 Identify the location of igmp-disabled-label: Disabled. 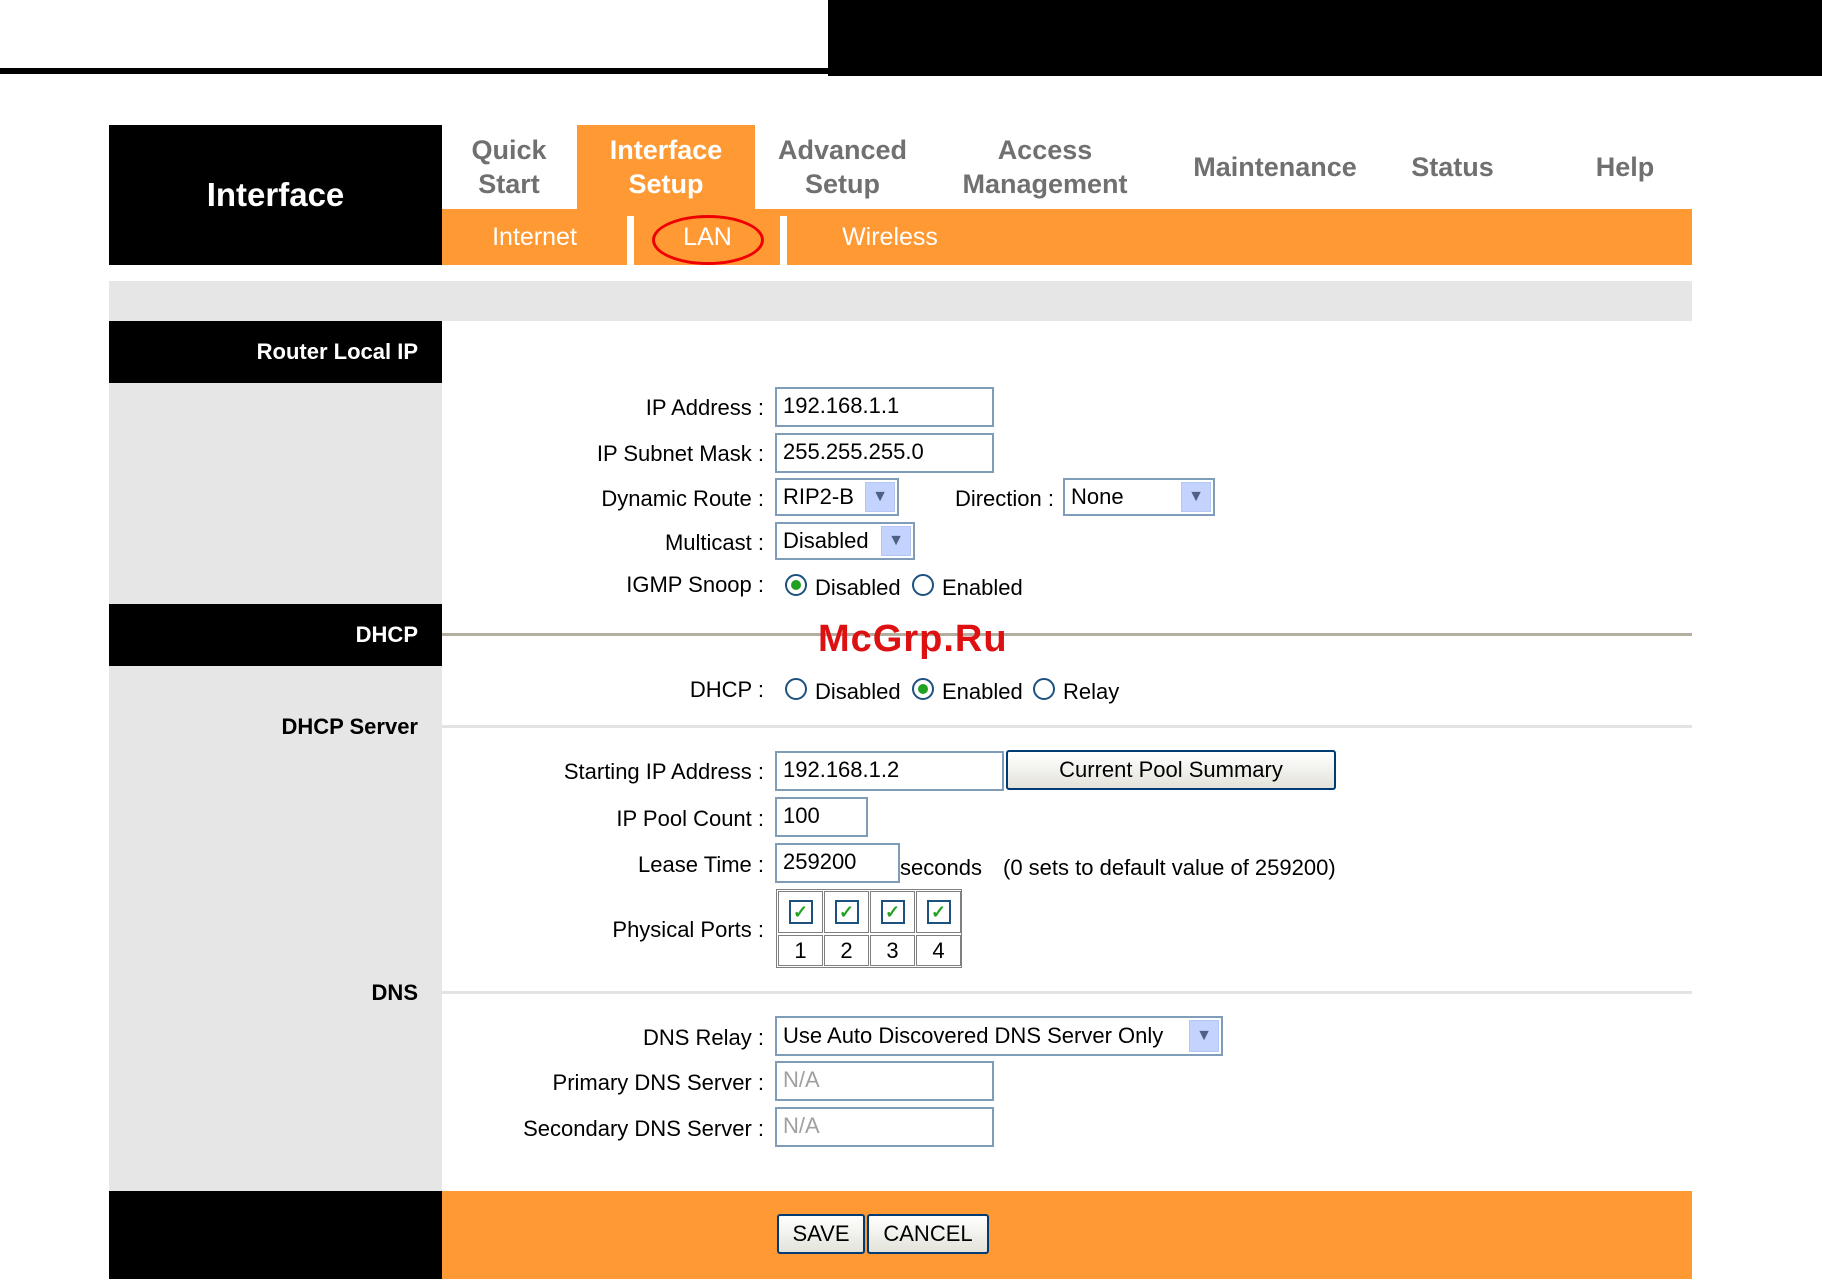
(858, 587).